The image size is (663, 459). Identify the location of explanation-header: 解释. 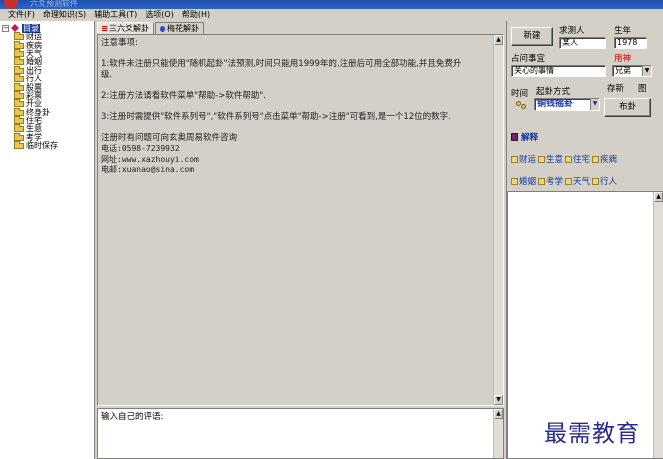
(524, 137).